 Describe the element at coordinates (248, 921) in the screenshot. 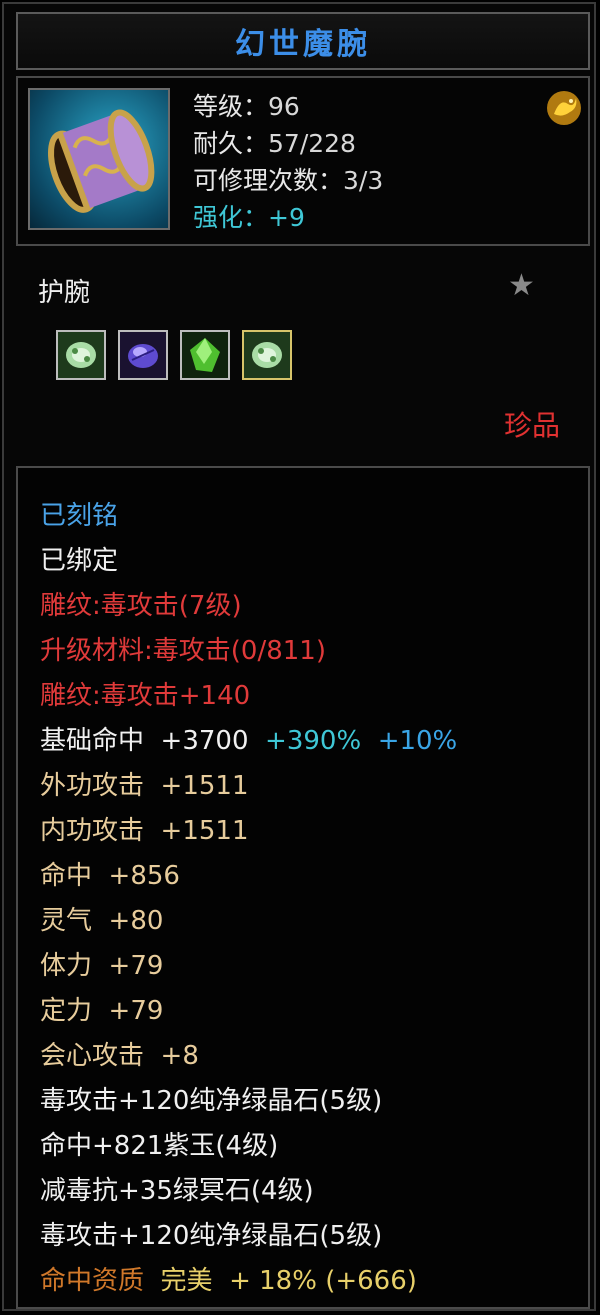

I see `attr-line: 灵气 +80` at that location.